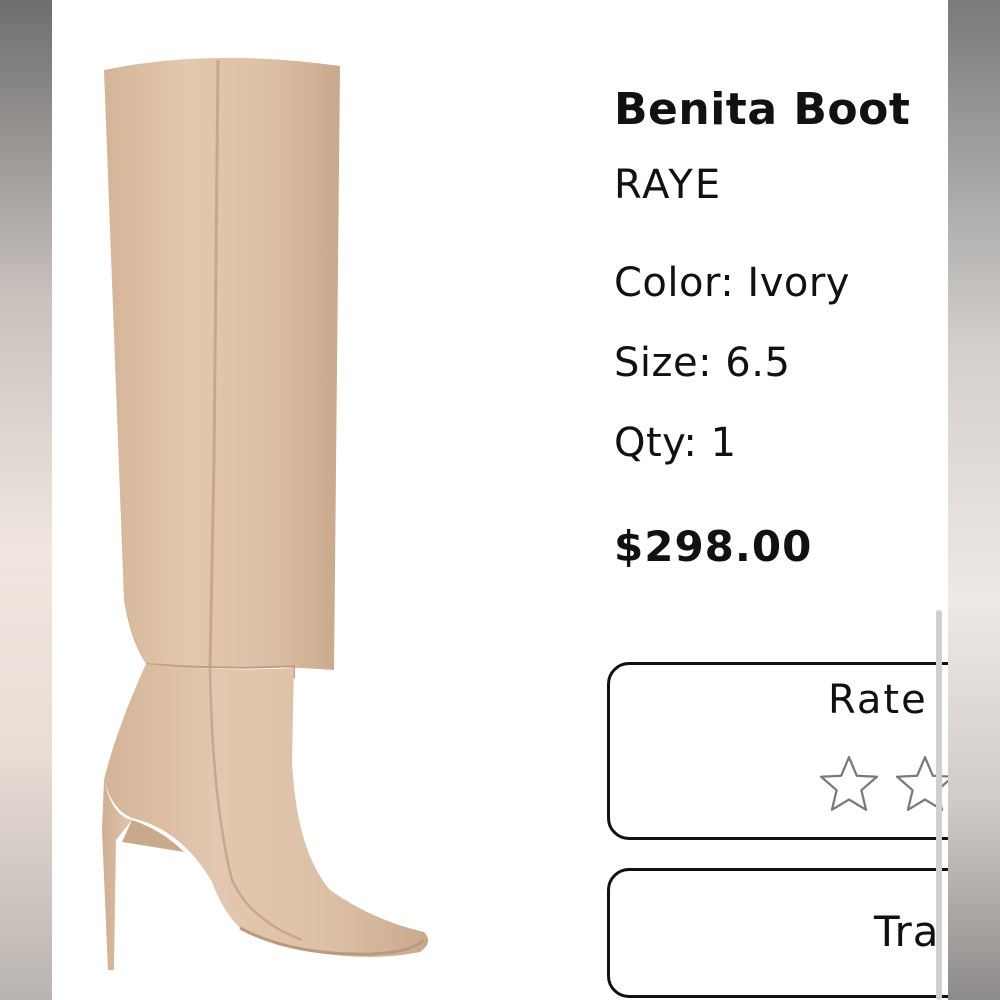 Image resolution: width=1000 pixels, height=1000 pixels. Describe the element at coordinates (781, 185) in the screenshot. I see `product-brand: RAYE` at that location.